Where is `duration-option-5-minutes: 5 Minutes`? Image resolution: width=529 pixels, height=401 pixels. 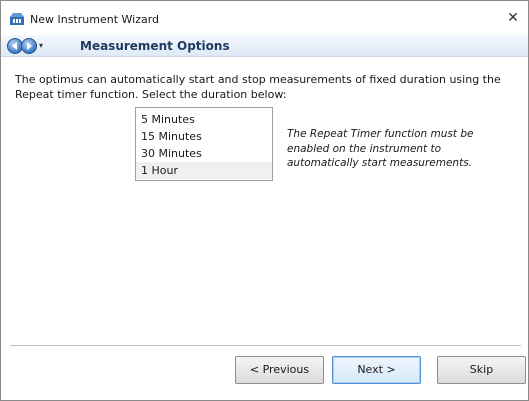 duration-option-5-minutes: 5 Minutes is located at coordinates (204, 119).